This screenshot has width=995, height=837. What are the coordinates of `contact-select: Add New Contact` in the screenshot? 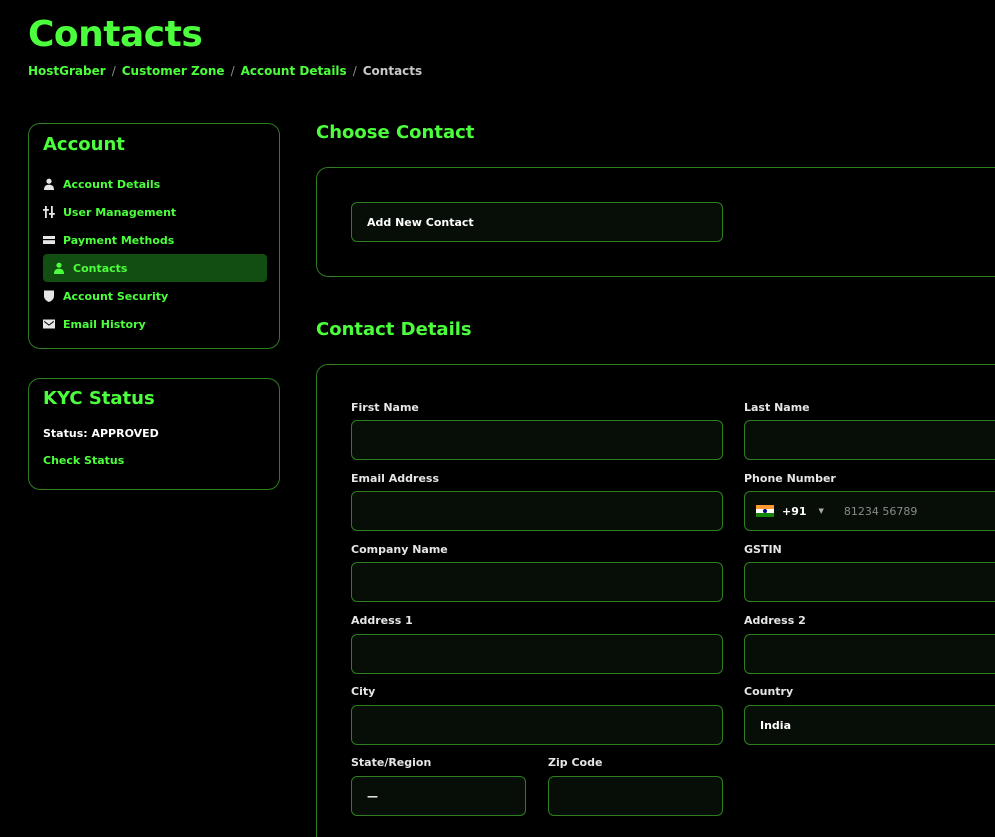 It's located at (537, 222).